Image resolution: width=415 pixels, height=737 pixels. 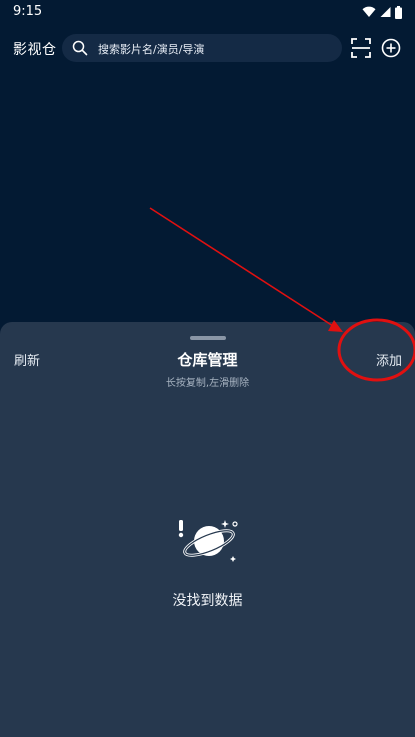 I want to click on app-title: 影视仓, so click(x=35, y=50).